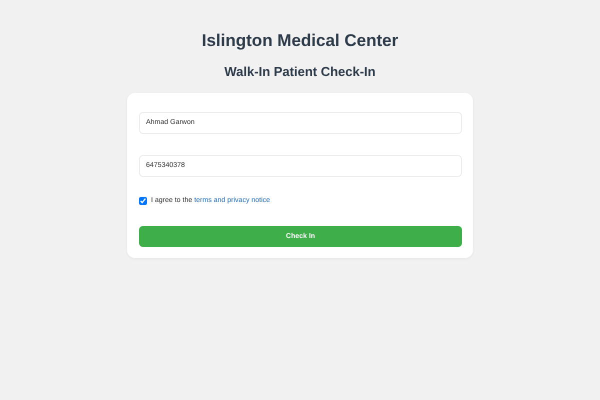 This screenshot has width=600, height=400. What do you see at coordinates (300, 72) in the screenshot?
I see `form-subtitle: Walk-In Patient Check-In` at bounding box center [300, 72].